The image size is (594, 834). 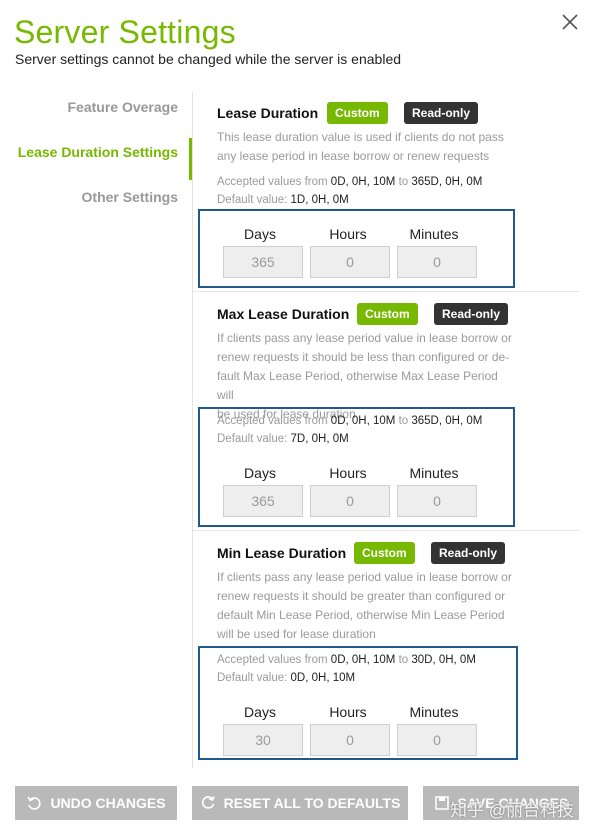 What do you see at coordinates (123, 107) in the screenshot?
I see `sidebar-item-feature-overage: Feature Overage` at bounding box center [123, 107].